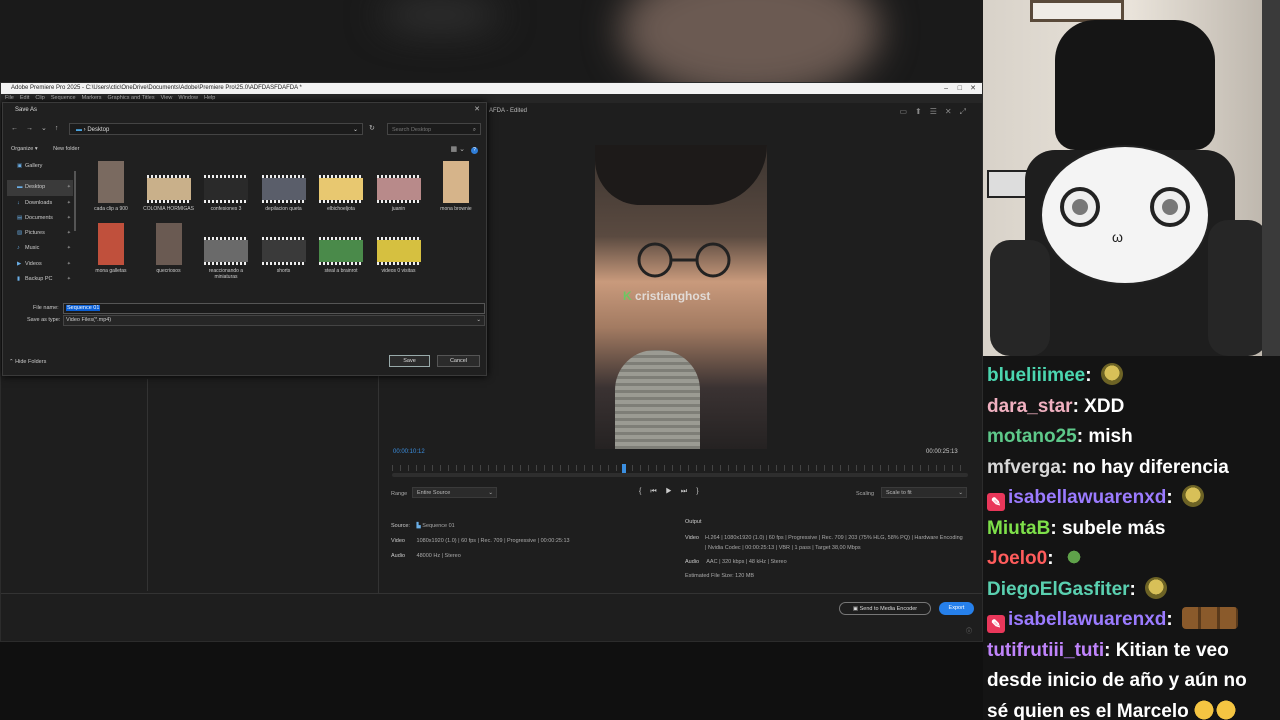 The image size is (1280, 720). Describe the element at coordinates (434, 129) in the screenshot. I see `search-input: Search Desktop ⌕` at that location.